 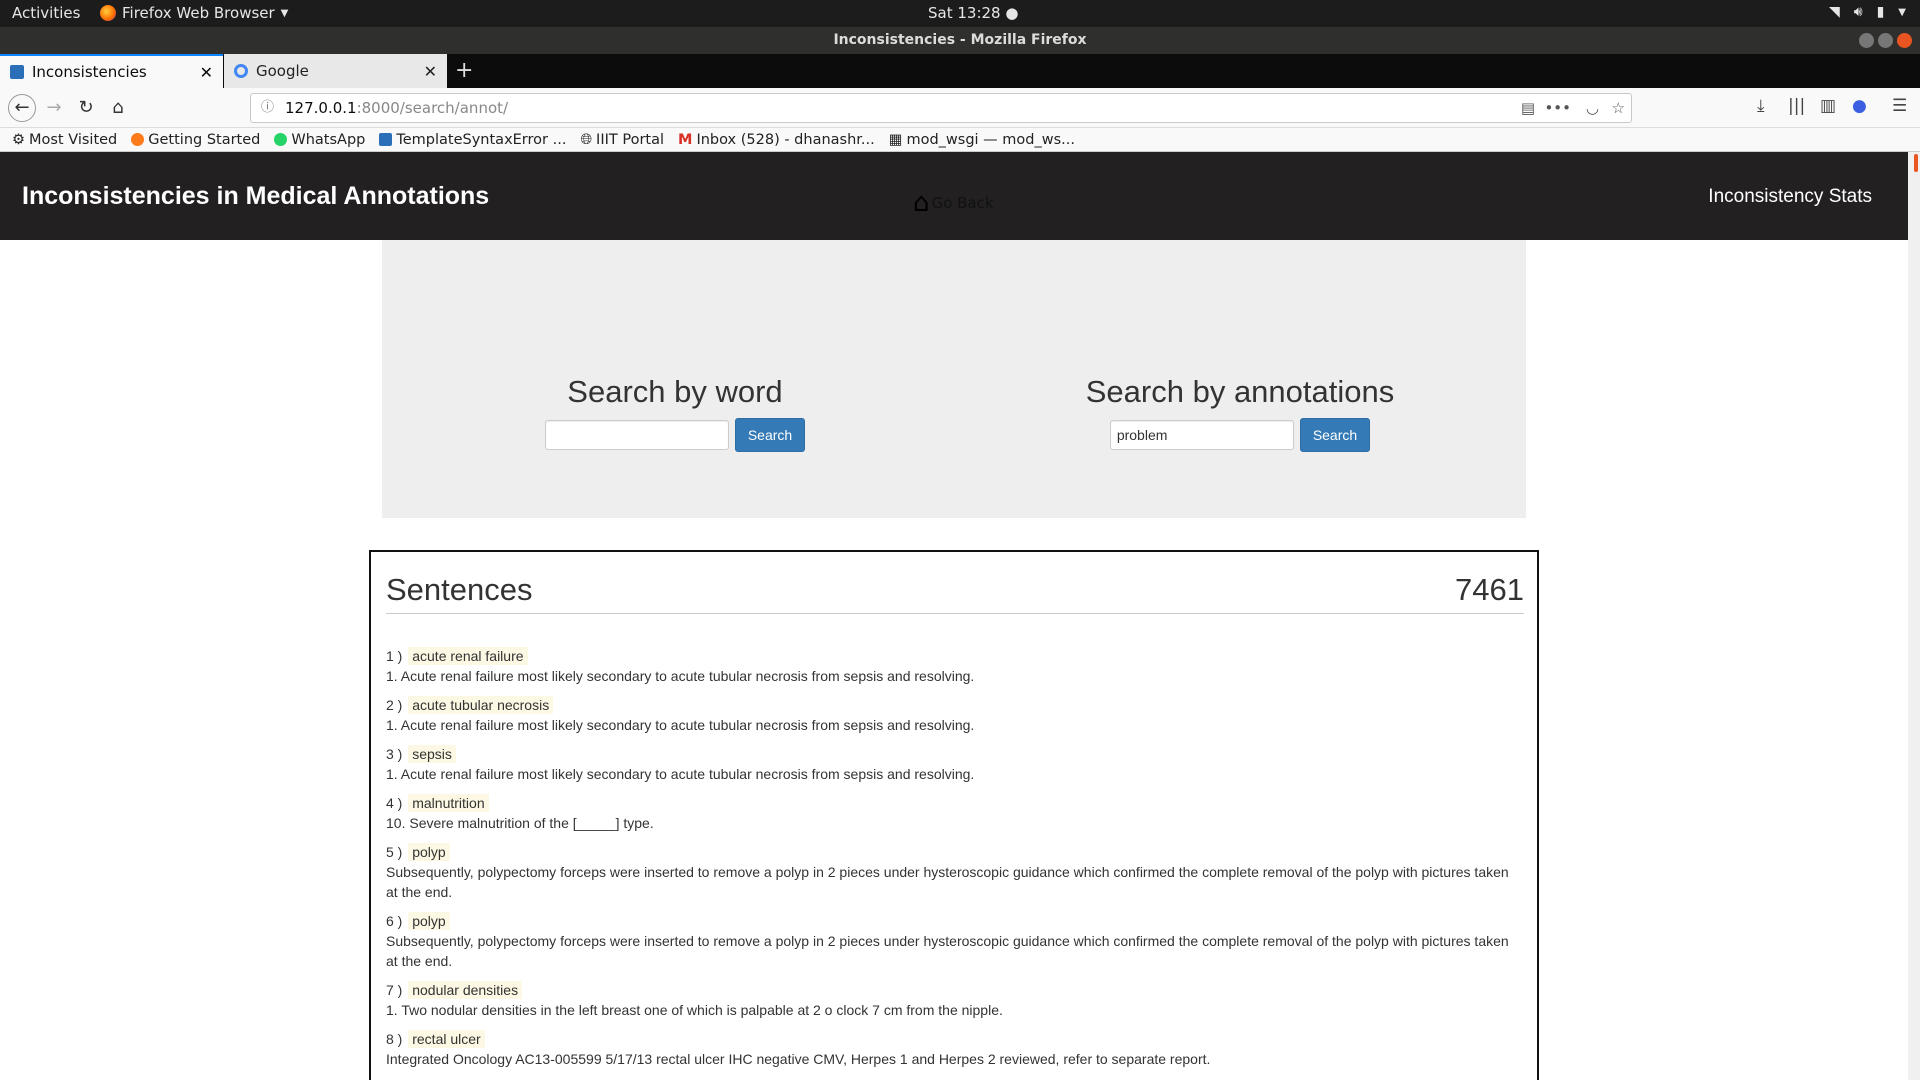 I want to click on annotation-term: polyp, so click(x=429, y=921).